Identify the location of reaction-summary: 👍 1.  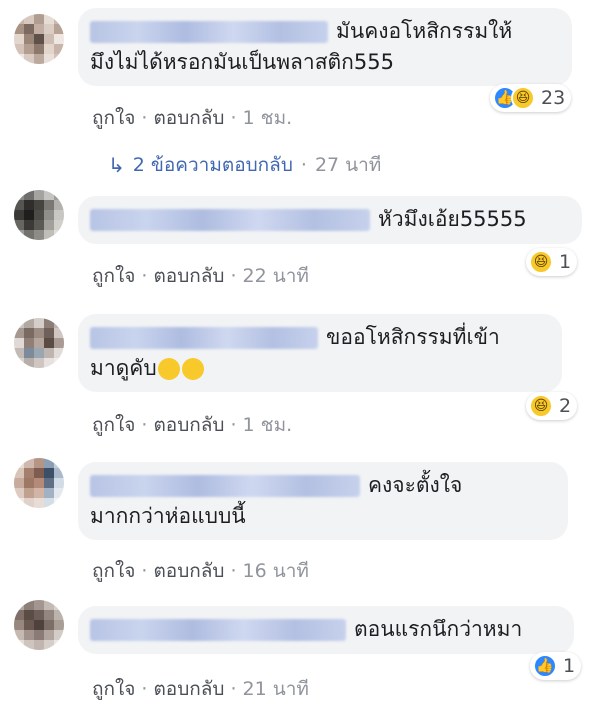
(556, 666).